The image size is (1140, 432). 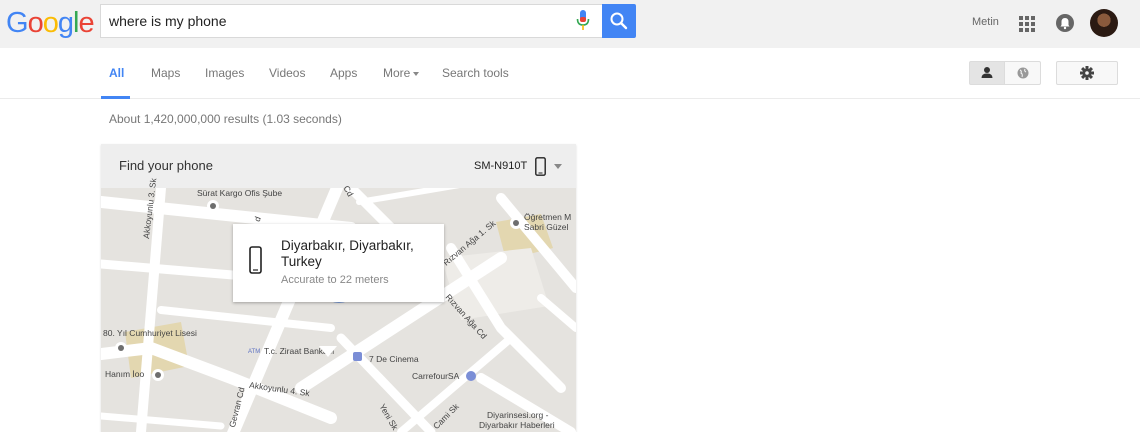 What do you see at coordinates (224, 73) in the screenshot?
I see `tab-images: Images` at bounding box center [224, 73].